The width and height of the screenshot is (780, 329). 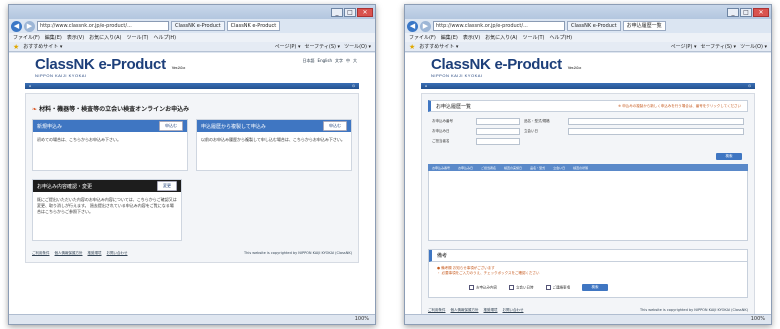 What do you see at coordinates (521, 287) in the screenshot?
I see `check-survey-date: 立会い日時` at bounding box center [521, 287].